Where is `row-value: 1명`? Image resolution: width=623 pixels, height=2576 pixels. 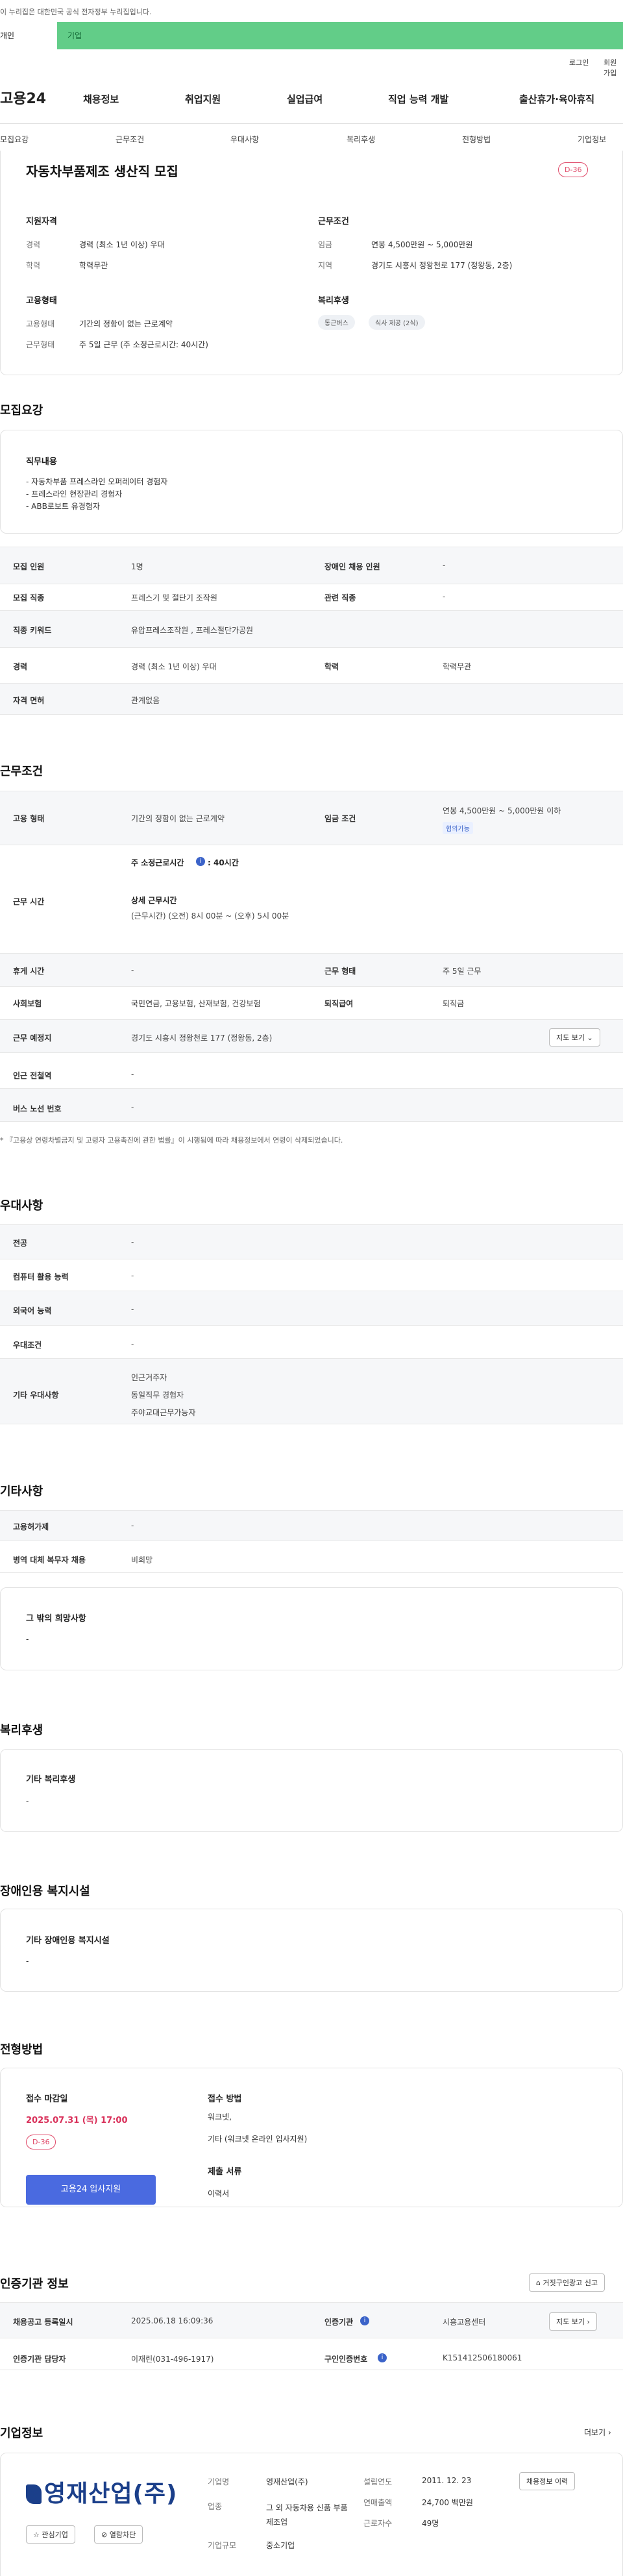
row-value: 1명 is located at coordinates (137, 566).